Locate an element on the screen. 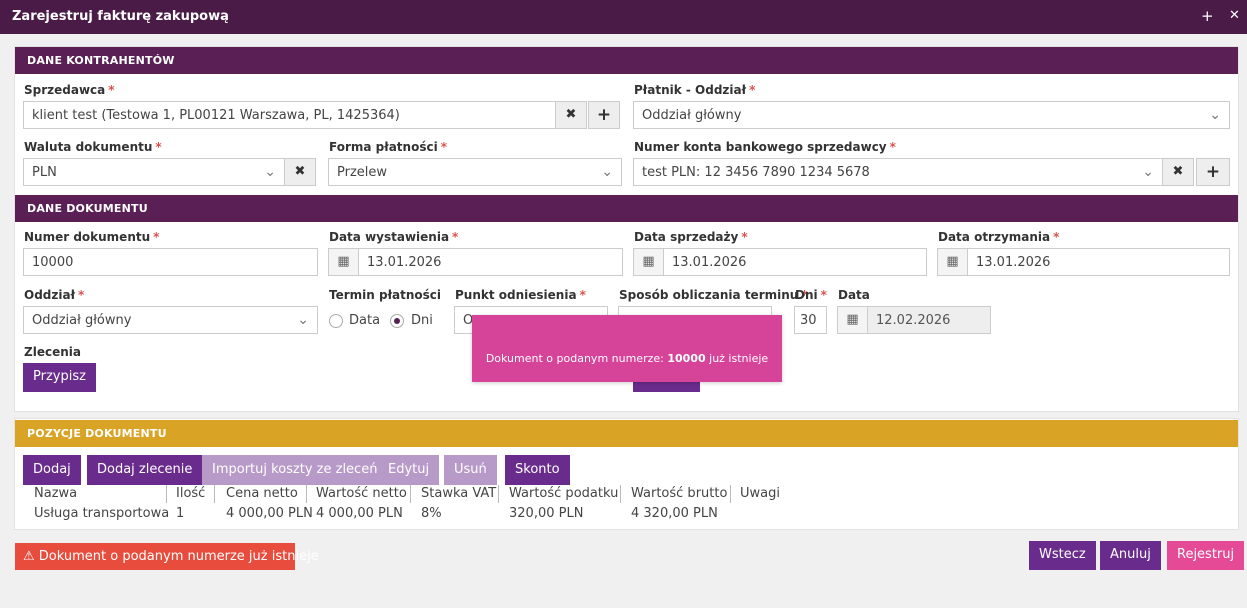  branch-value: Oddział główny is located at coordinates (82, 320).